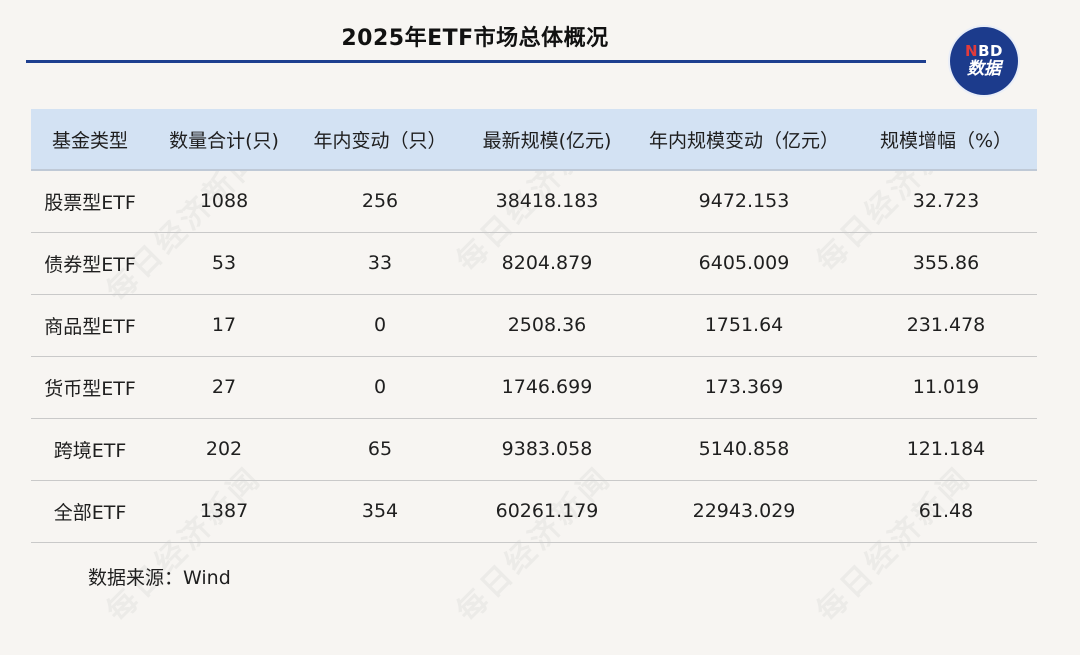  Describe the element at coordinates (380, 511) in the screenshot. I see `table-cell: 354` at that location.